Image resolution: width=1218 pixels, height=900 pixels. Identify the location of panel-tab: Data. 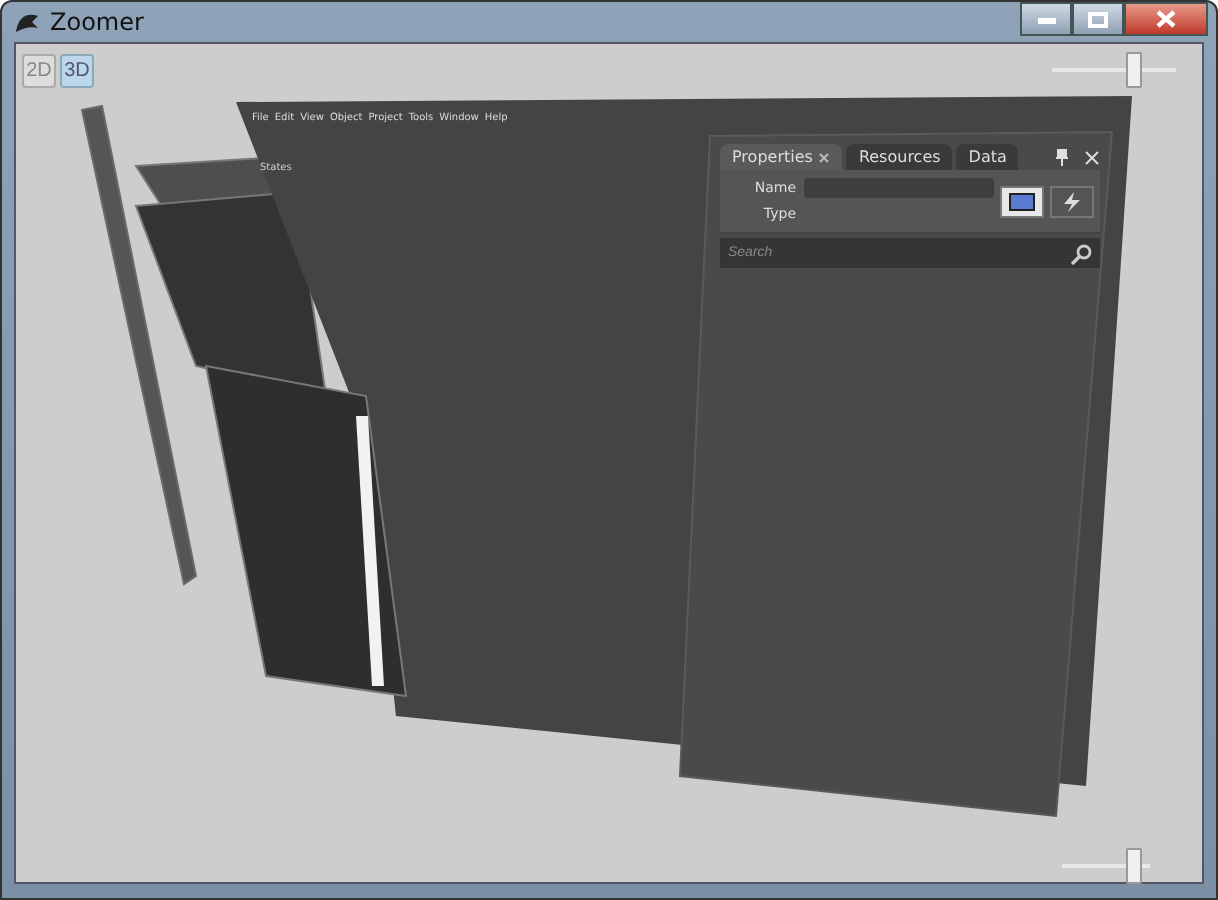
(987, 157).